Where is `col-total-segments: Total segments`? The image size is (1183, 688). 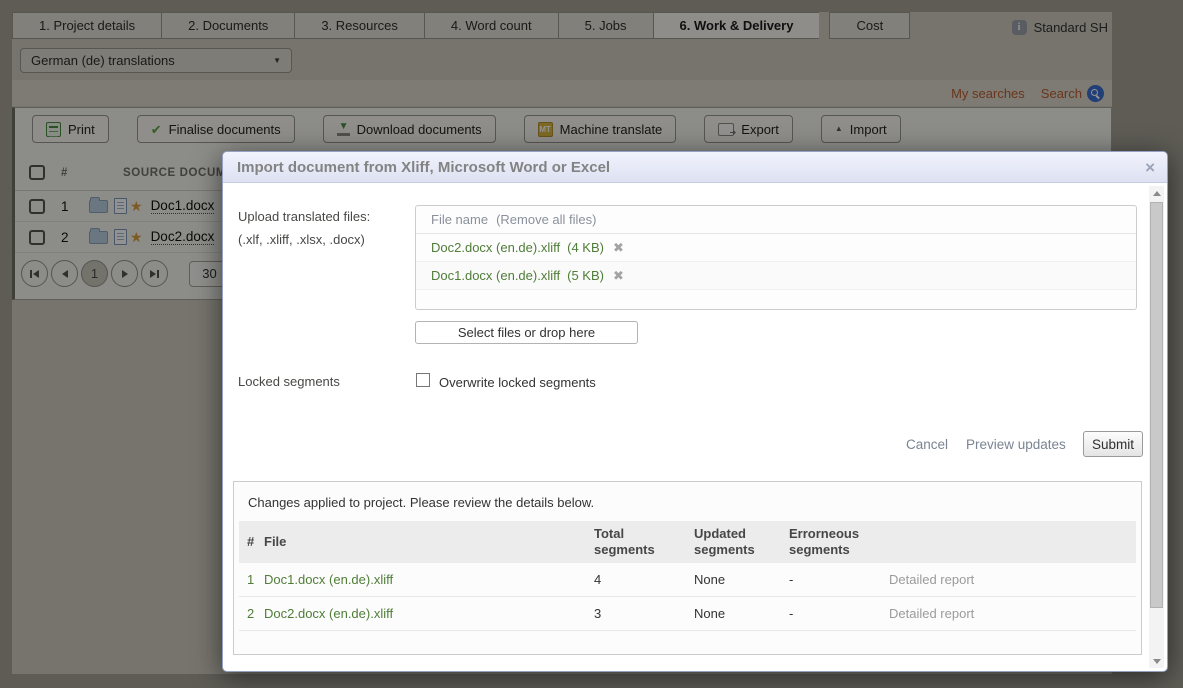 col-total-segments: Total segments is located at coordinates (624, 541).